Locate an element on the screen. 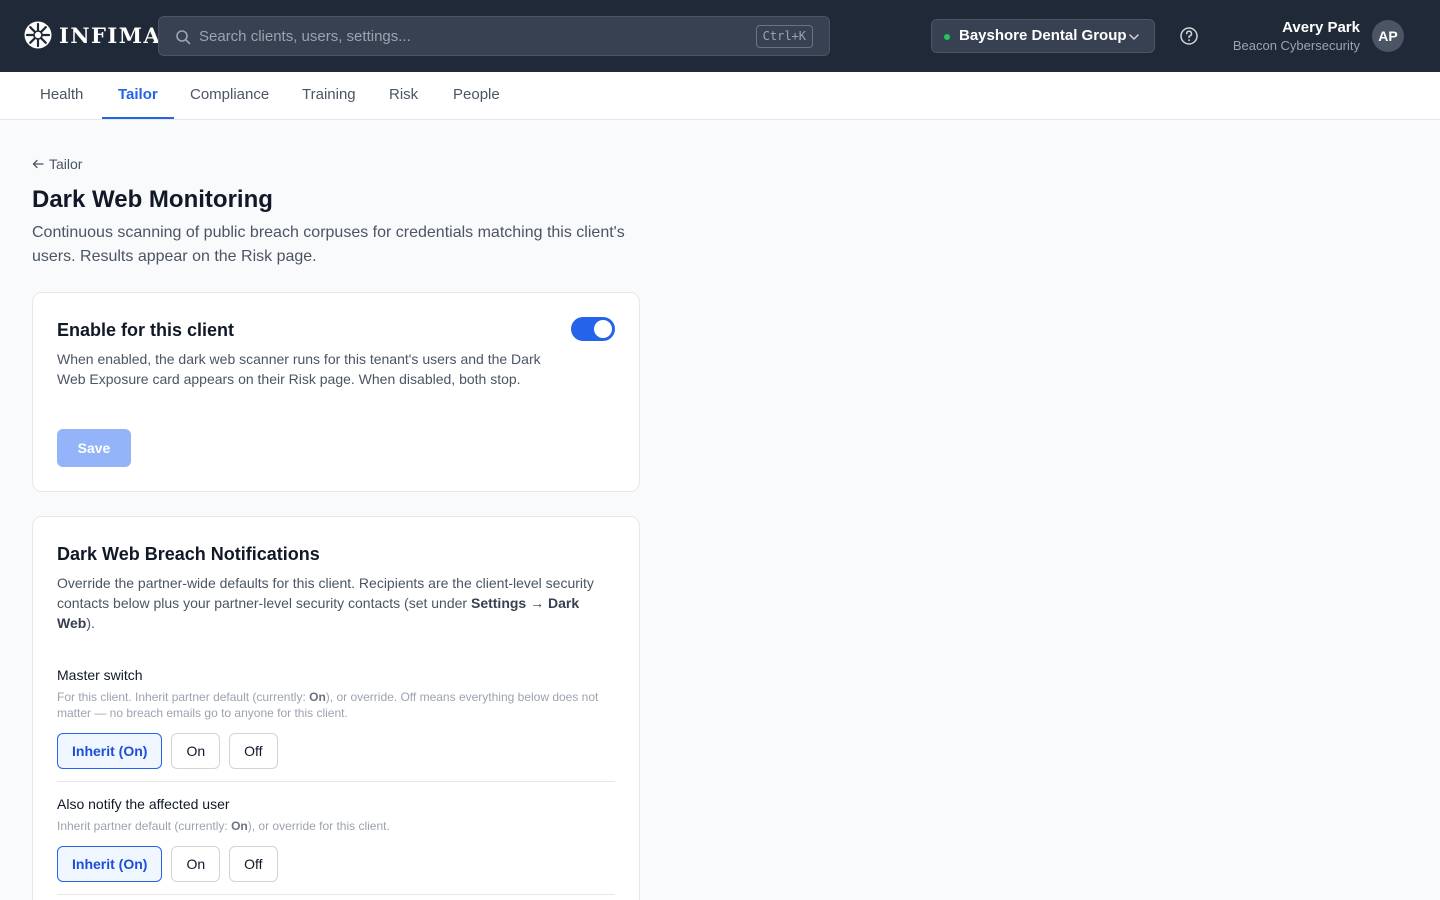 This screenshot has height=900, width=1440. notify-user-options: Inherit (On) On Off is located at coordinates (172, 864).